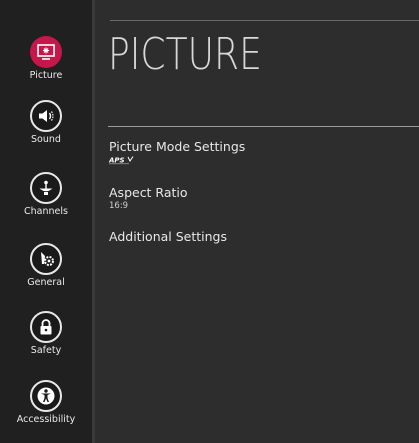 The height and width of the screenshot is (443, 419). Describe the element at coordinates (264, 20) in the screenshot. I see `header-divider` at that location.